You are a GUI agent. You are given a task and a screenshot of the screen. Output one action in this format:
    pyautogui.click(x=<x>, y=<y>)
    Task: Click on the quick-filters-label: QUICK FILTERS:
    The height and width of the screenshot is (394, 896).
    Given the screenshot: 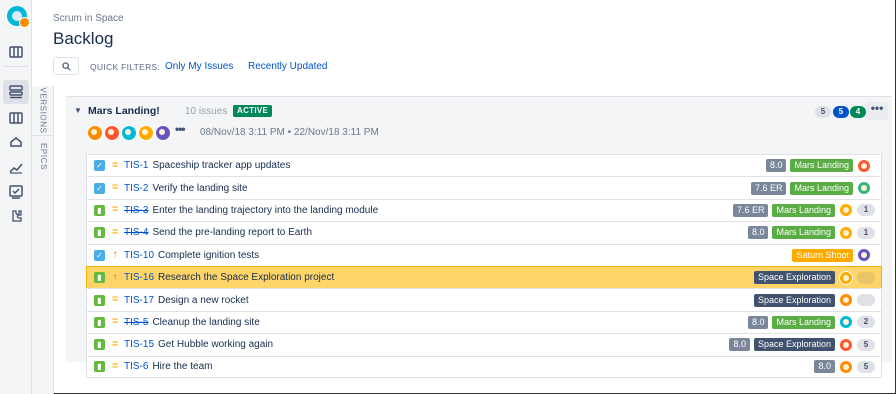 What is the action you would take?
    pyautogui.click(x=125, y=67)
    